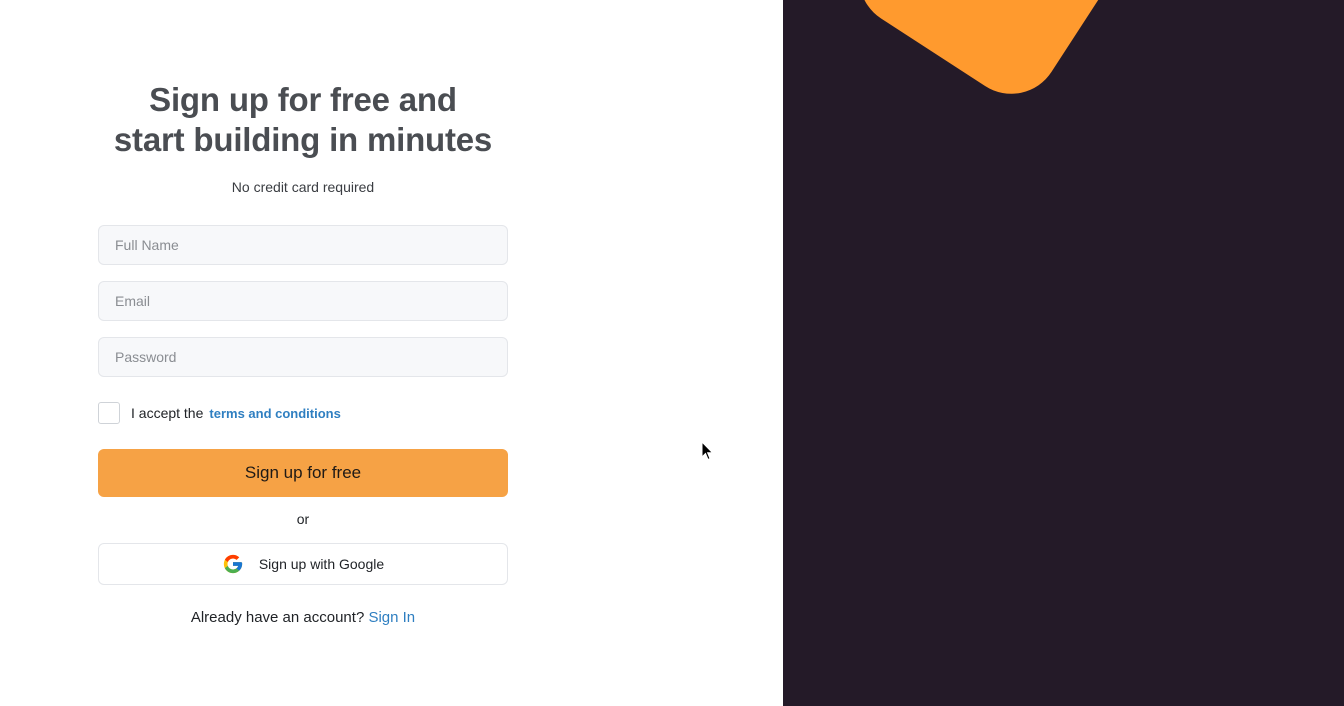 The image size is (1344, 706). What do you see at coordinates (303, 139) in the screenshot?
I see `page-title-line2: start building in minutes` at bounding box center [303, 139].